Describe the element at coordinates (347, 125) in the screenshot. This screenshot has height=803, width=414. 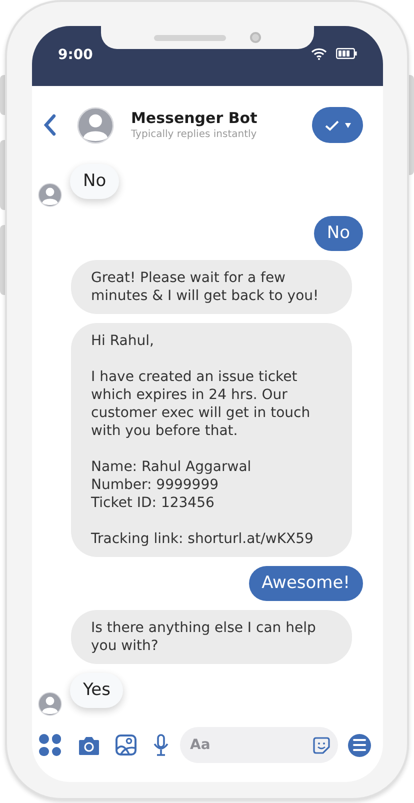
I see `caret-icon` at that location.